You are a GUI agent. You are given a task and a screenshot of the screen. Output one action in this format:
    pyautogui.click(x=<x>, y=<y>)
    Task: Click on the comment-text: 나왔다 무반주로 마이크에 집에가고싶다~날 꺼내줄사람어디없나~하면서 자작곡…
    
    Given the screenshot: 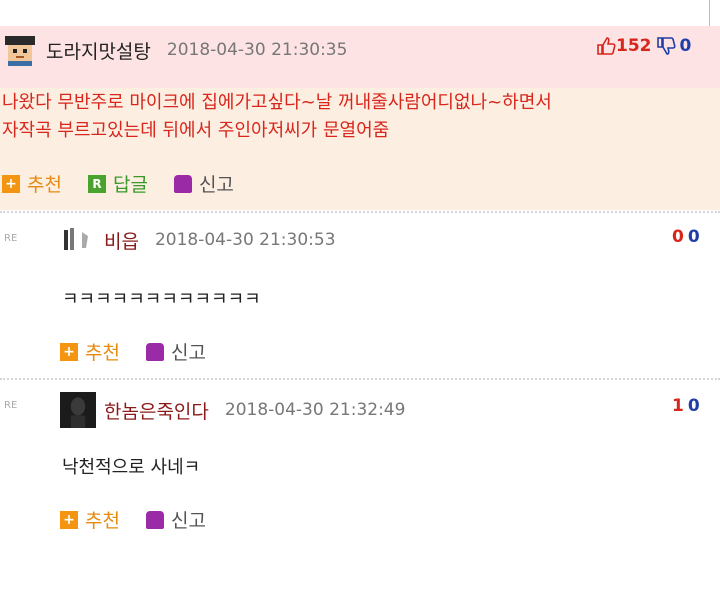 What is the action you would take?
    pyautogui.click(x=277, y=117)
    